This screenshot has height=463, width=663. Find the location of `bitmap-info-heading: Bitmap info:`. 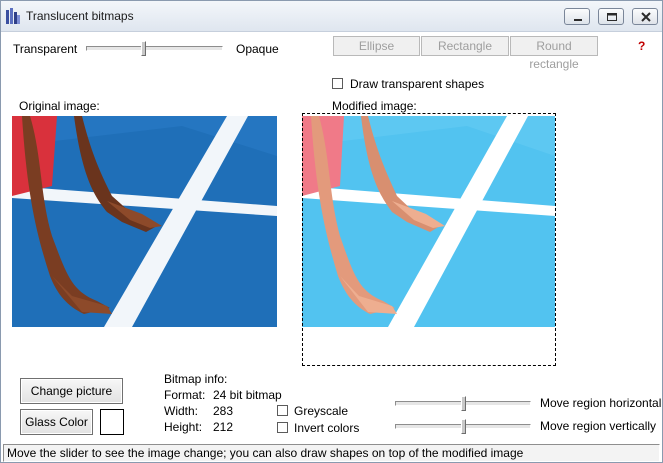

bitmap-info-heading: Bitmap info: is located at coordinates (196, 379).